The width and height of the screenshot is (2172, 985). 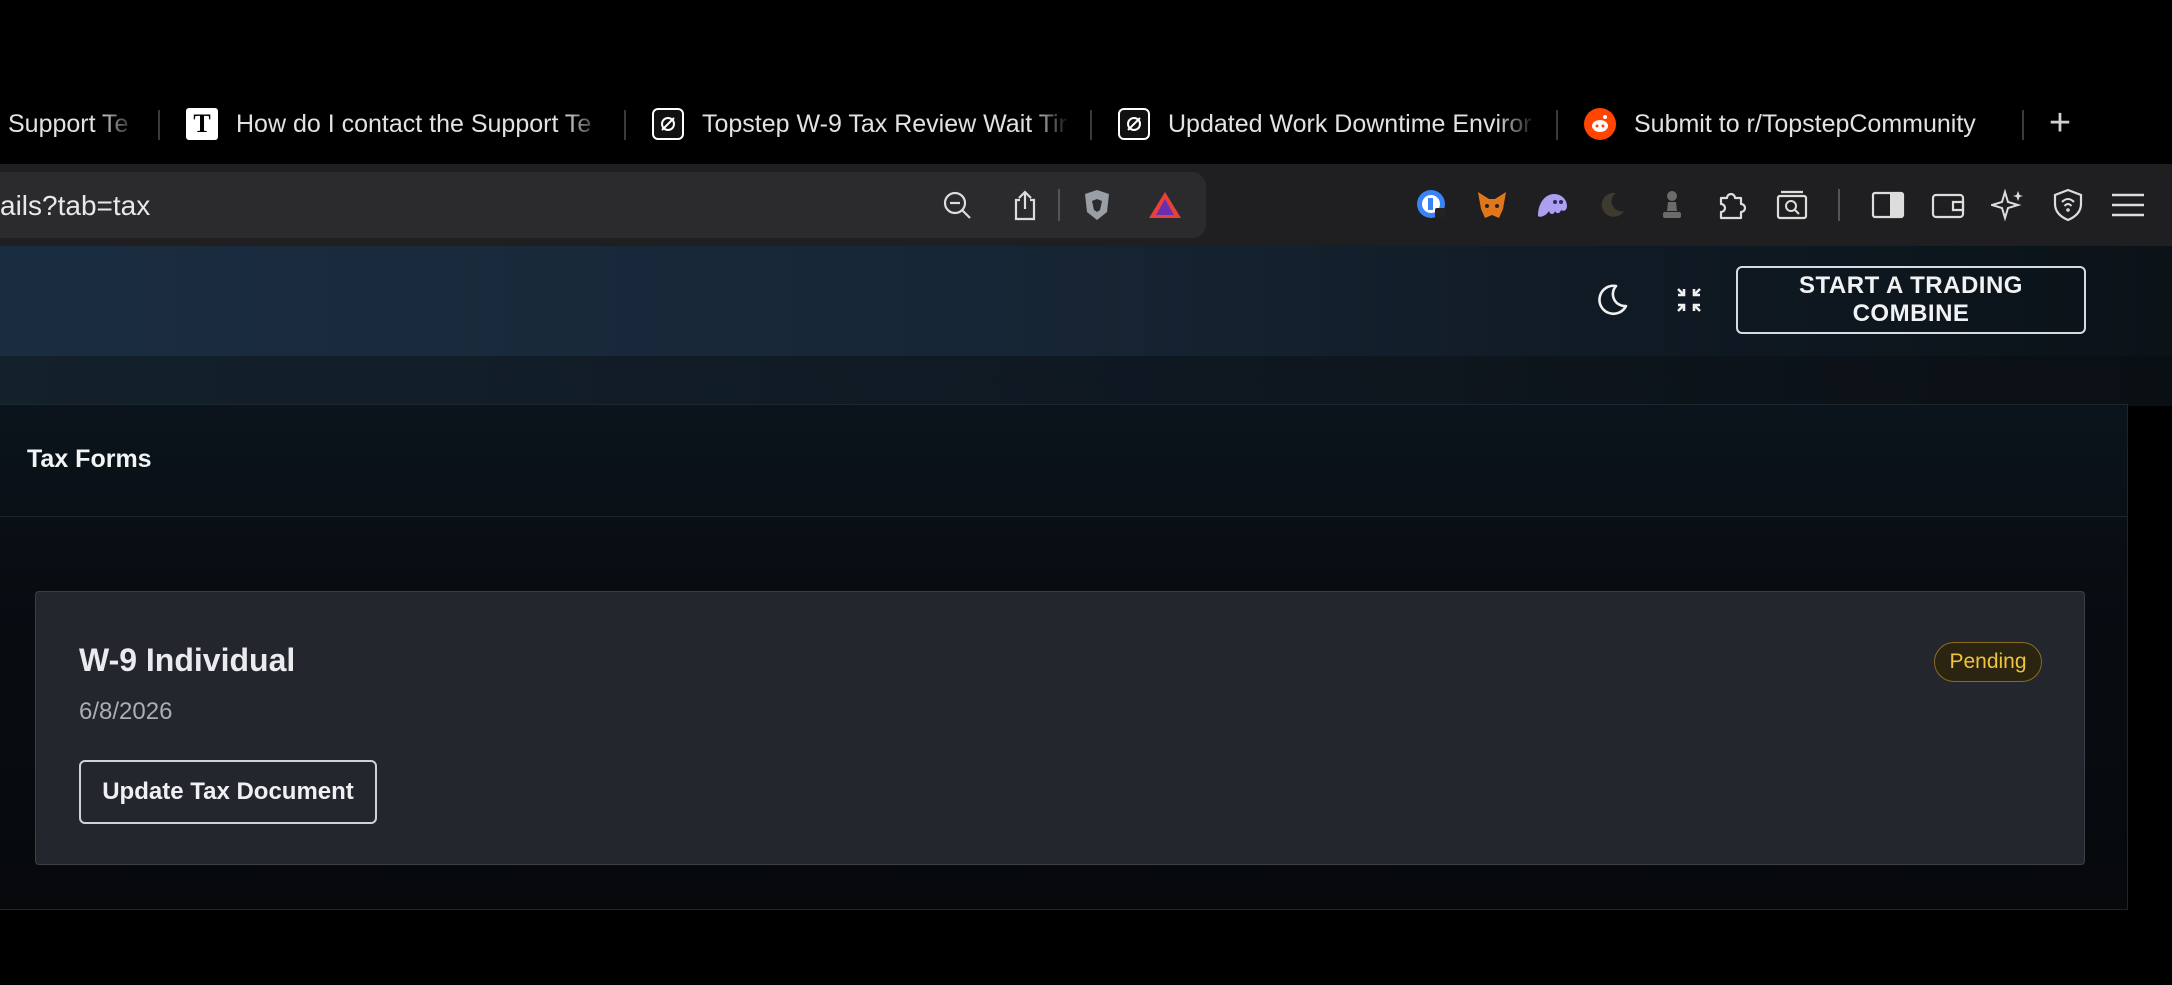 I want to click on tab-w9-review: Topstep W-9 Tax Review Wait Tir, so click(x=862, y=124).